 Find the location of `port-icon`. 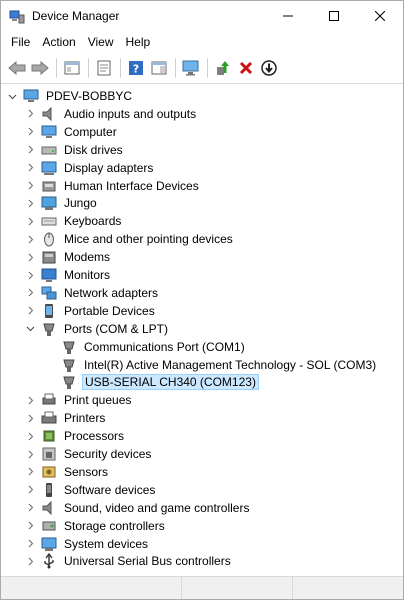

port-icon is located at coordinates (69, 347).